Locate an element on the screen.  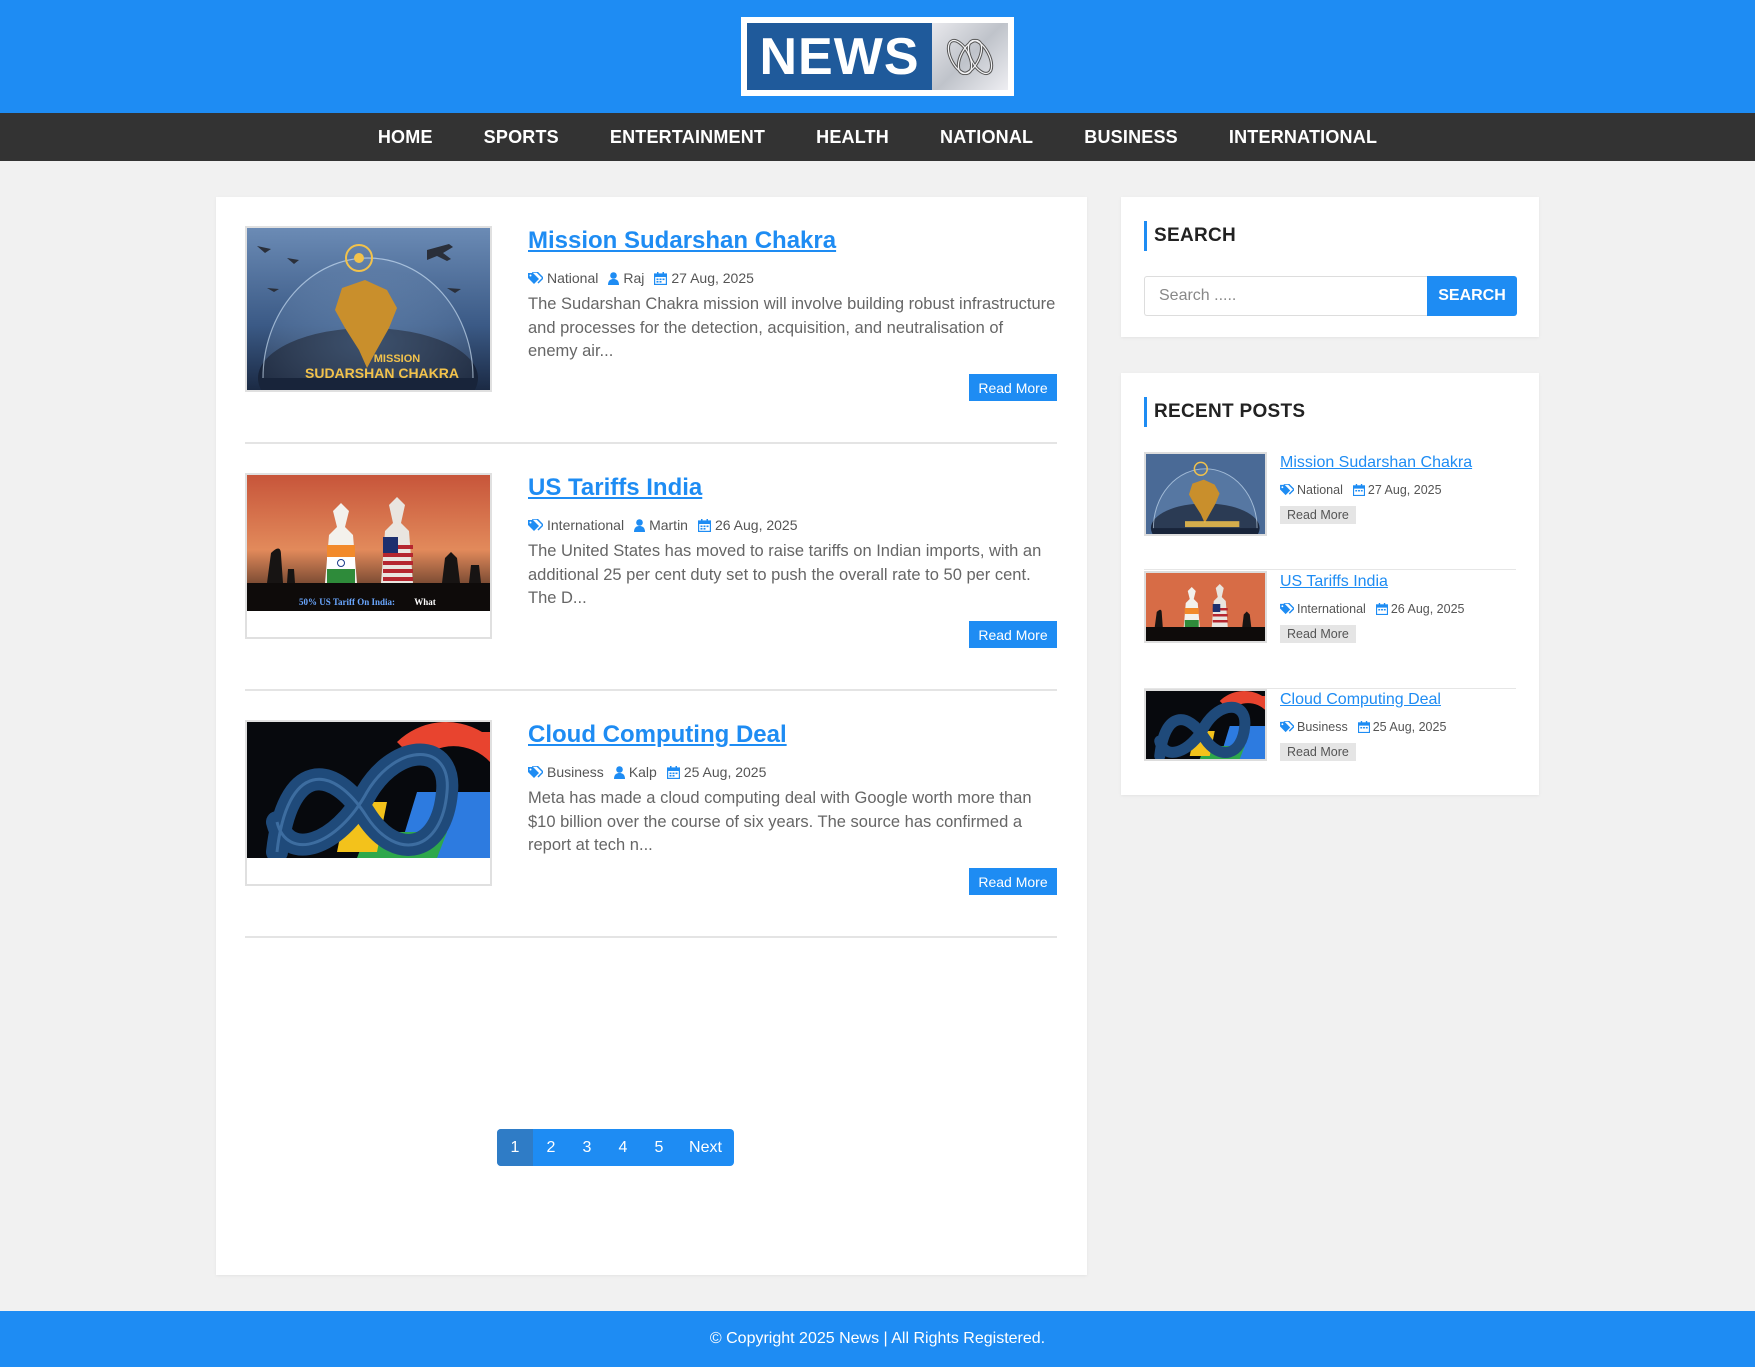
recent-post-title: US Tariffs India is located at coordinates (1398, 582).